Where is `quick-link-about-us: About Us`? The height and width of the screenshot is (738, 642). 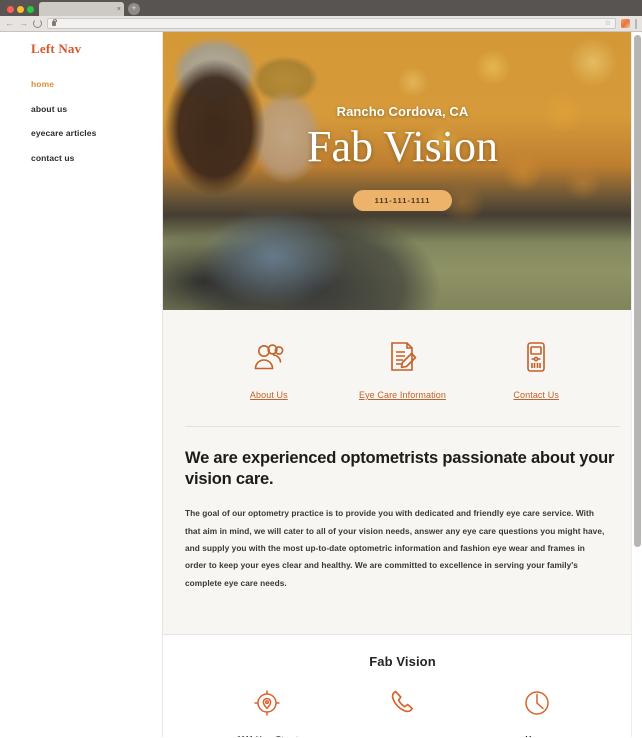 quick-link-about-us: About Us is located at coordinates (269, 369).